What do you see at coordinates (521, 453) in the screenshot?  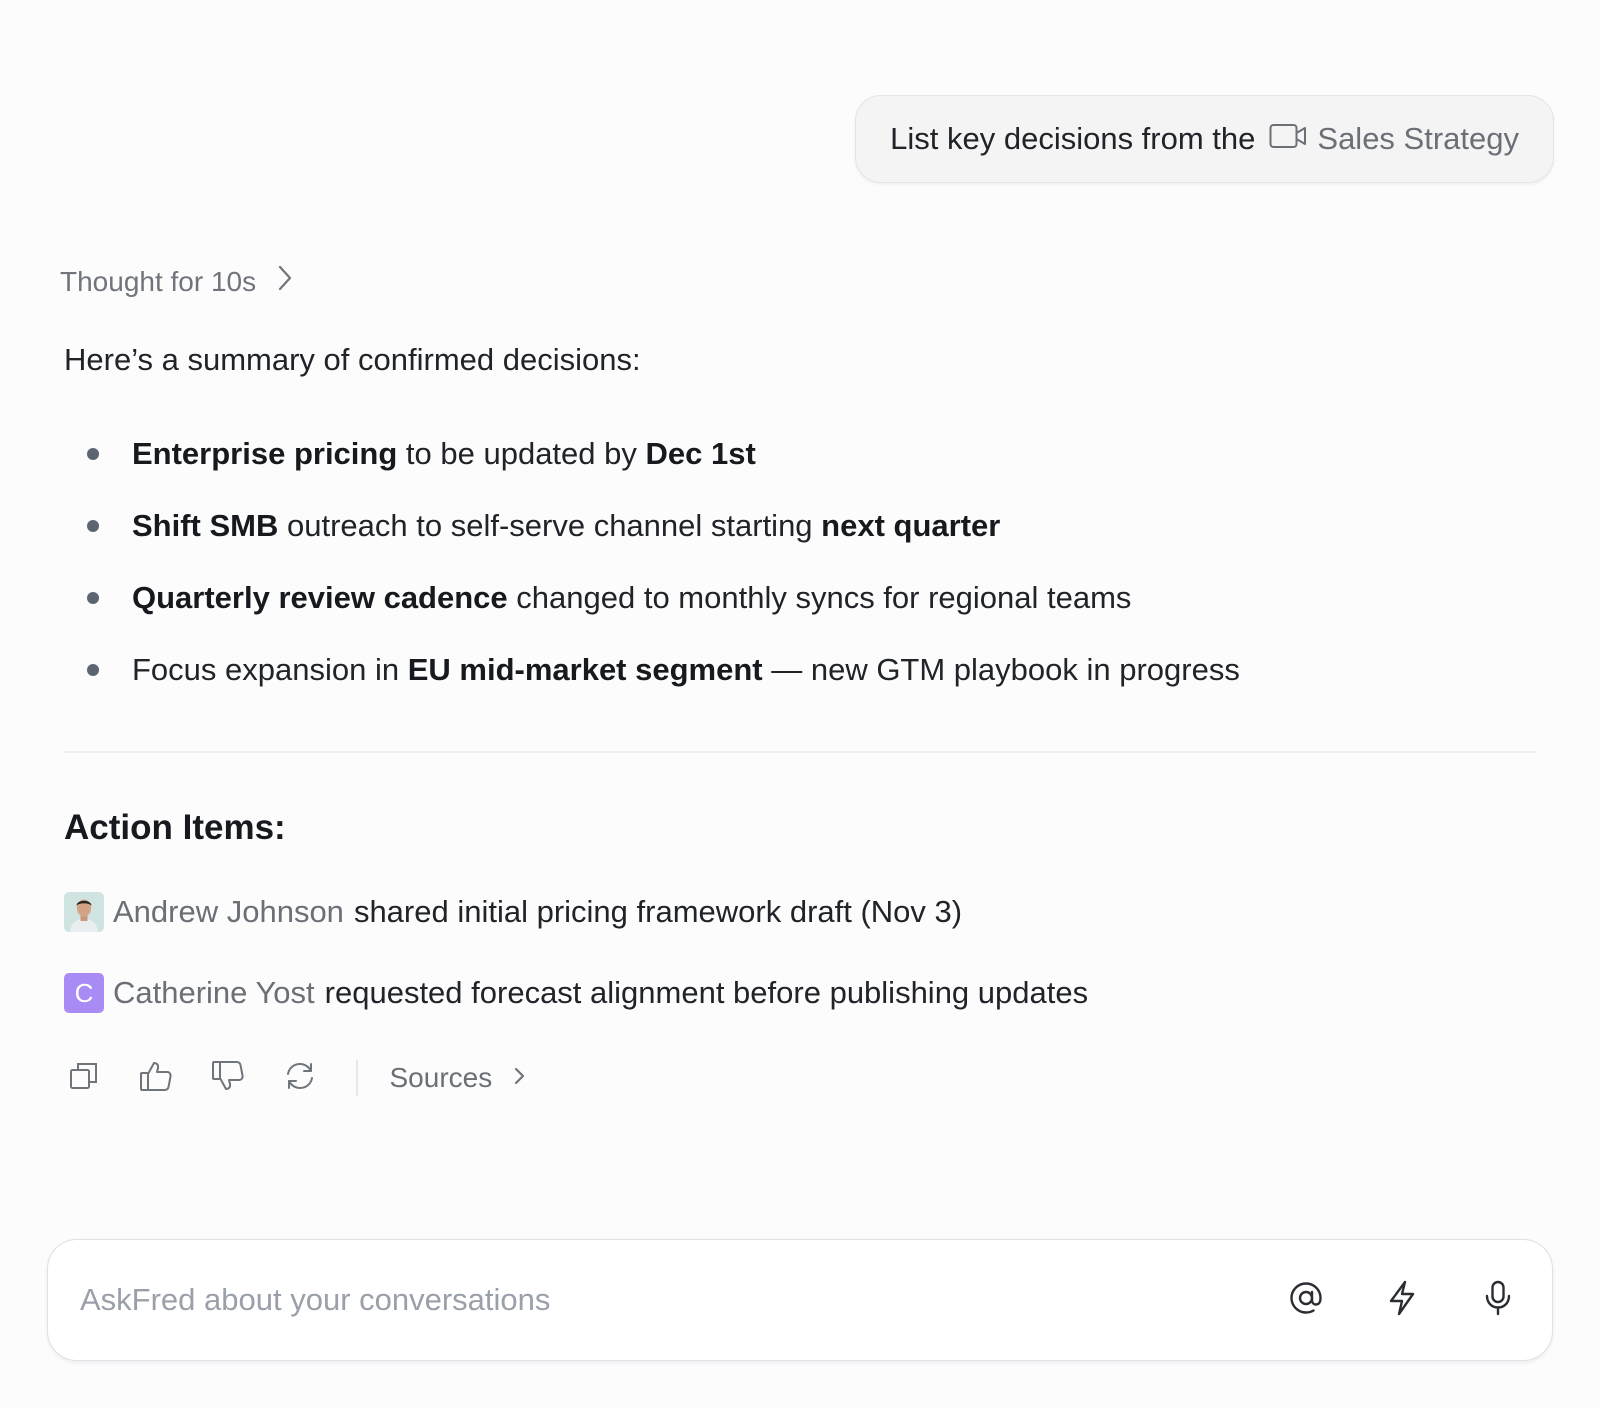 I see `body-text: to be updated by` at bounding box center [521, 453].